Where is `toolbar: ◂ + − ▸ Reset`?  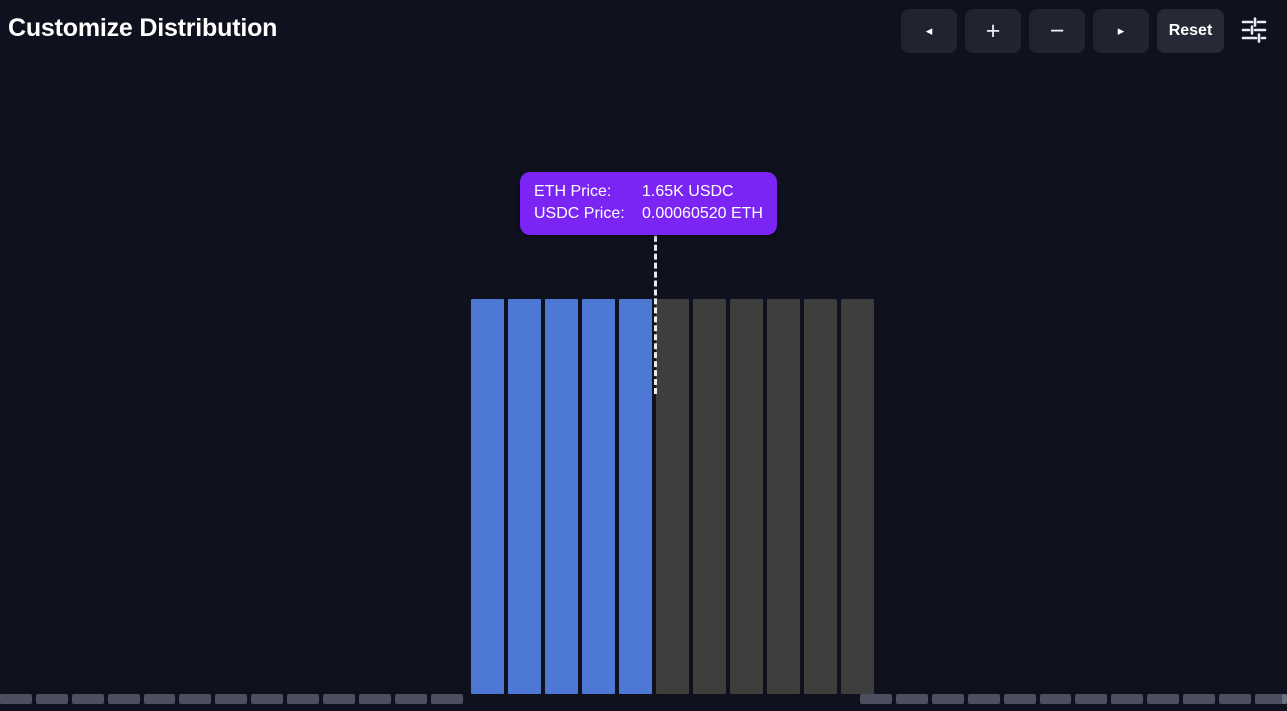
toolbar: ◂ + − ▸ Reset is located at coordinates (1087, 31).